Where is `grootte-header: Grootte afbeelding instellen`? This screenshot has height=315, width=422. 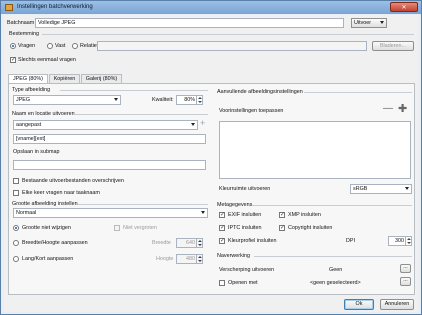 grootte-header: Grootte afbeelding instellen is located at coordinates (45, 204).